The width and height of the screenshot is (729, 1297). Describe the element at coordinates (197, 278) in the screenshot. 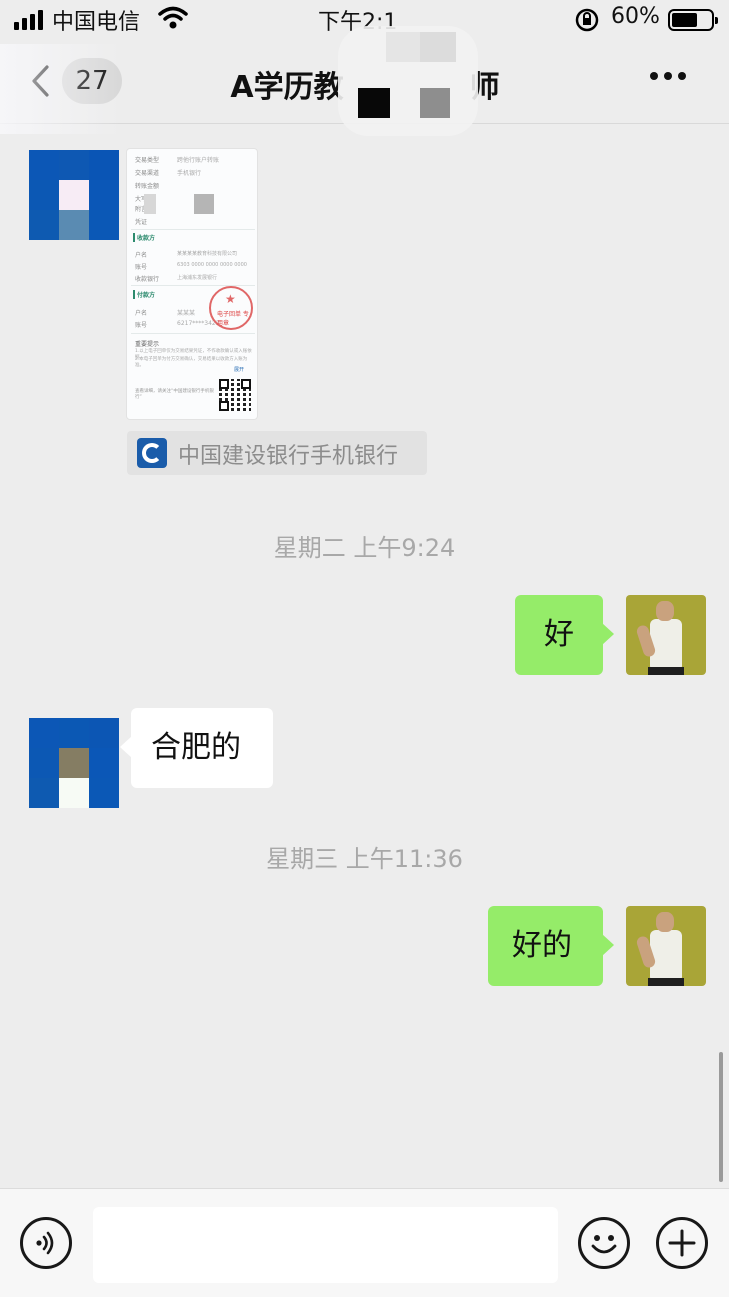

I see `receipt-value: 上海浦东发展银行` at that location.